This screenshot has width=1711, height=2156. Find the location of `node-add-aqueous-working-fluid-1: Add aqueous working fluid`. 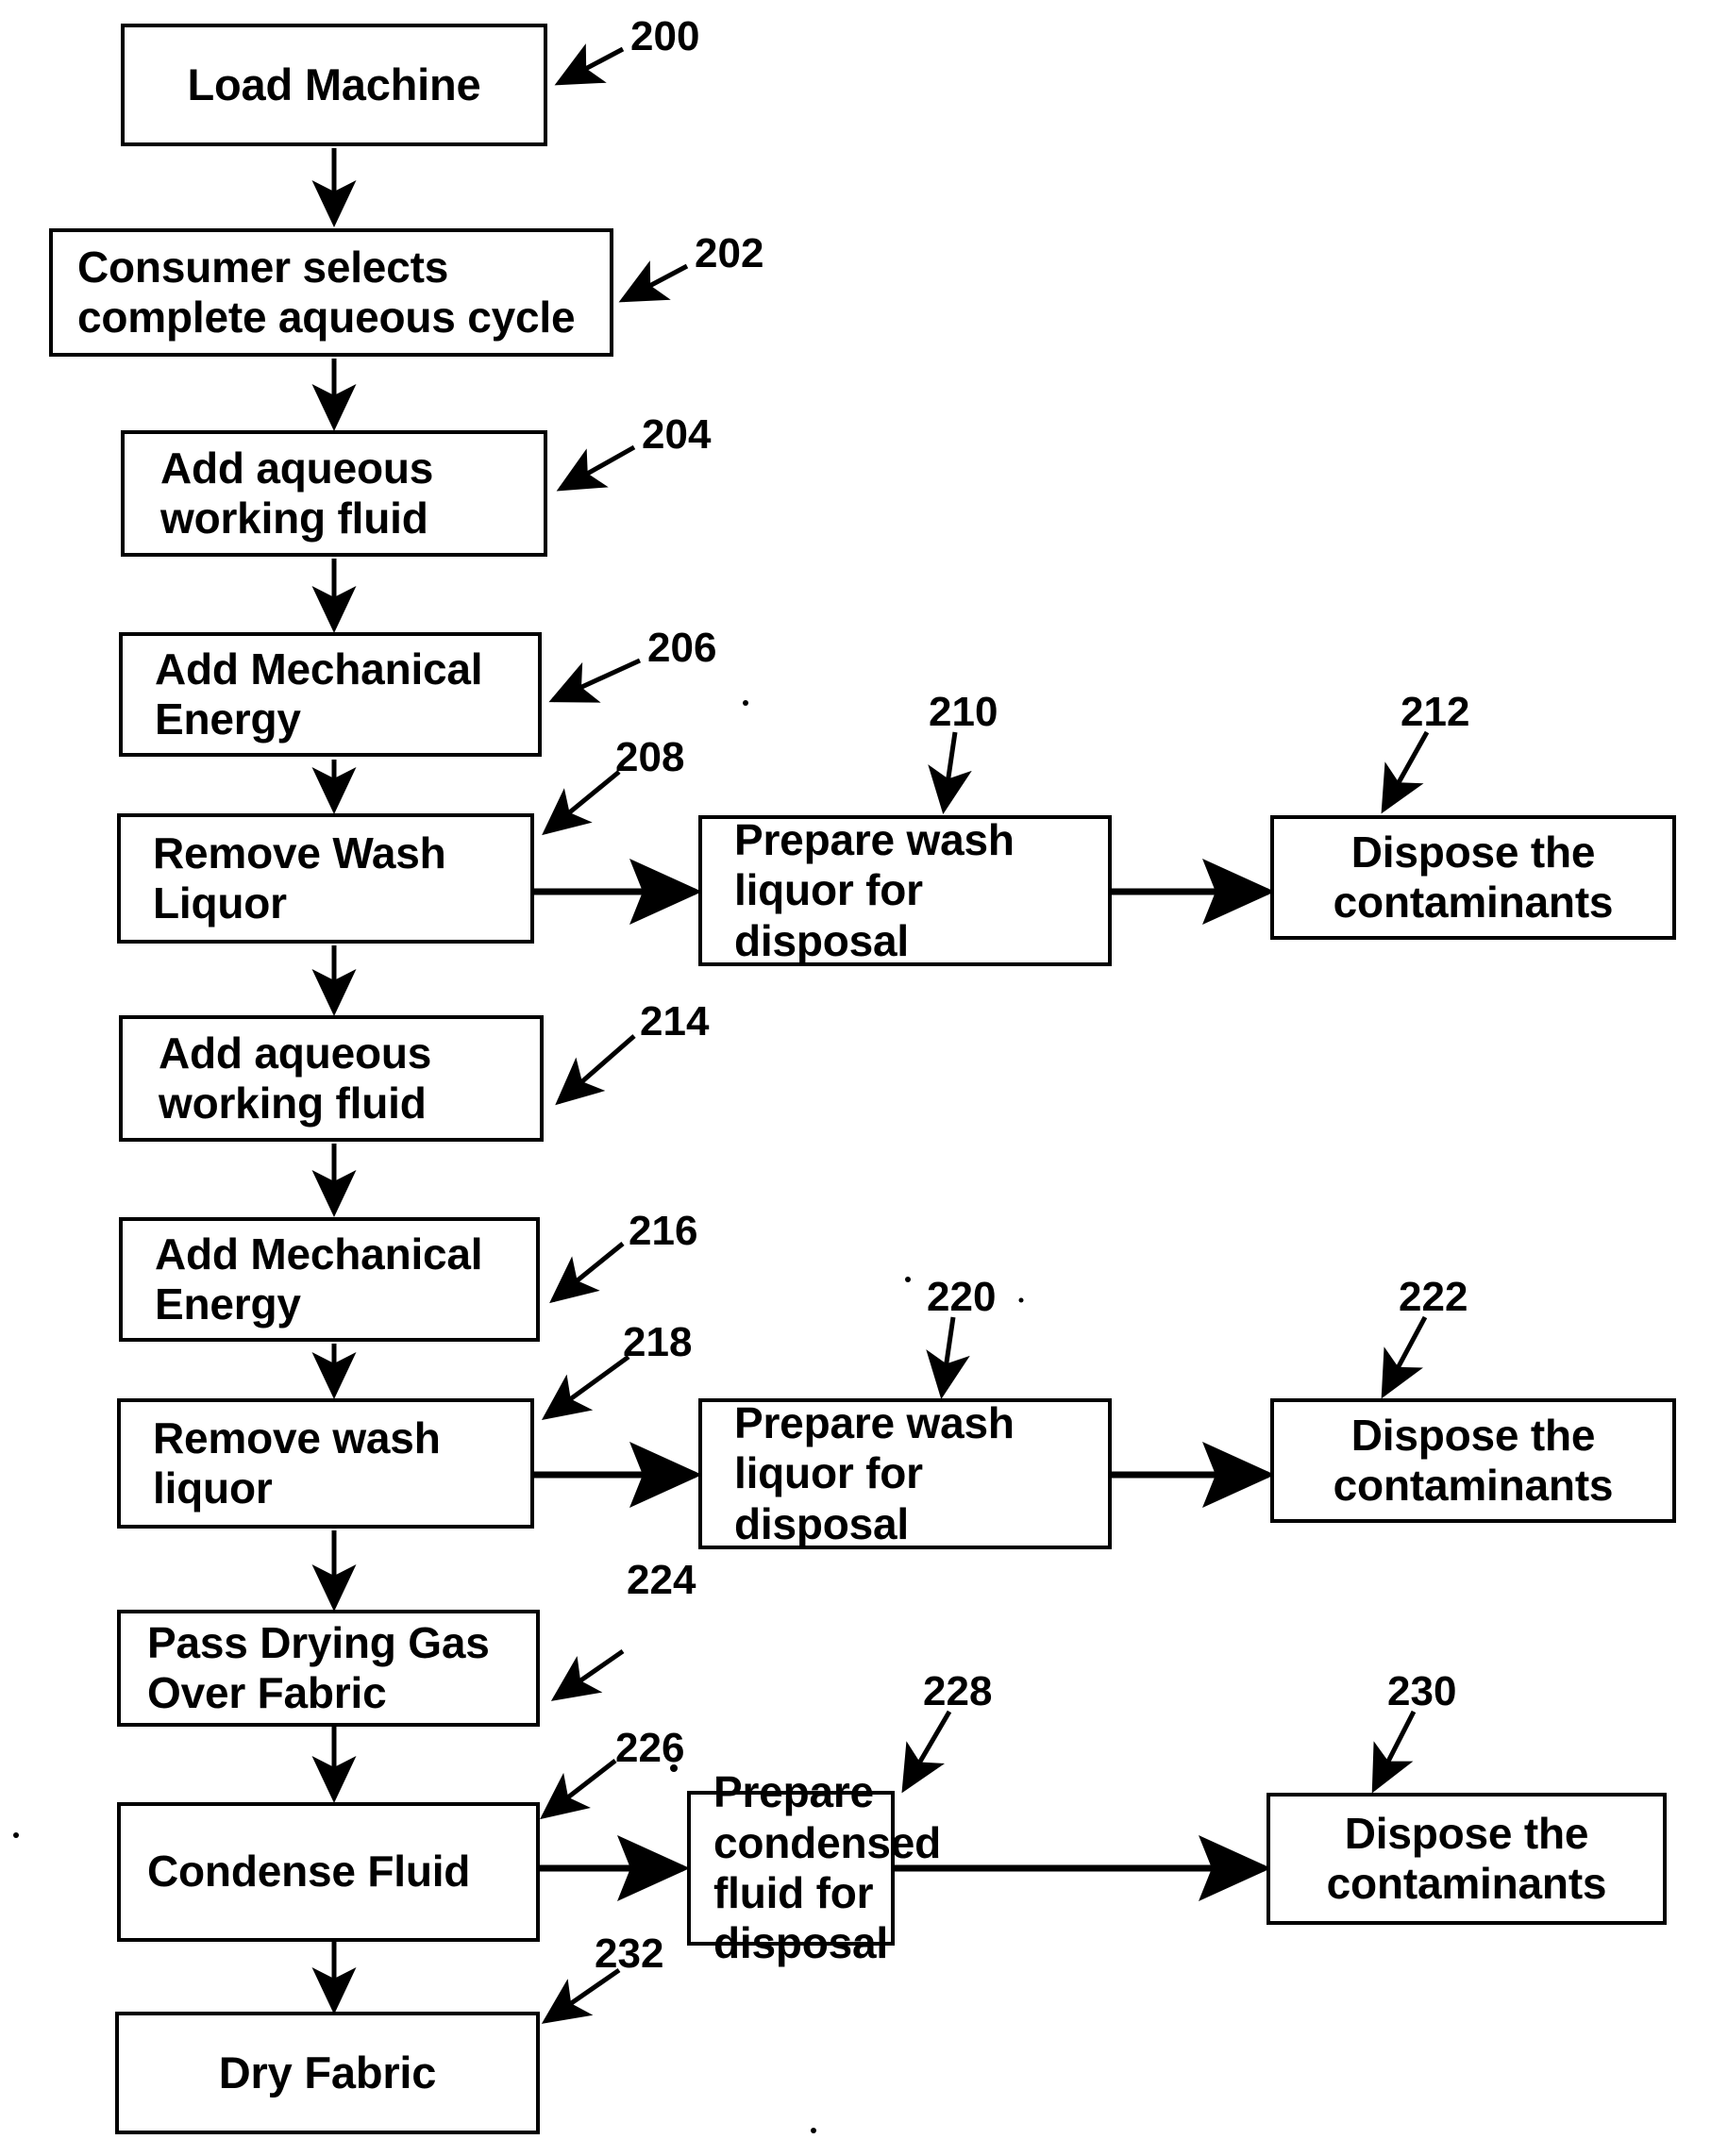

node-add-aqueous-working-fluid-1: Add aqueous working fluid is located at coordinates (334, 493).